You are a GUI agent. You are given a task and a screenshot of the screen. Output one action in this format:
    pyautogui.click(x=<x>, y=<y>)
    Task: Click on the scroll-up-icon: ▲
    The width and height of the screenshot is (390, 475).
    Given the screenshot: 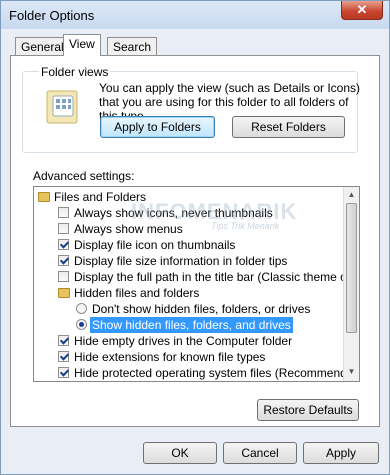 What is the action you would take?
    pyautogui.click(x=351, y=195)
    